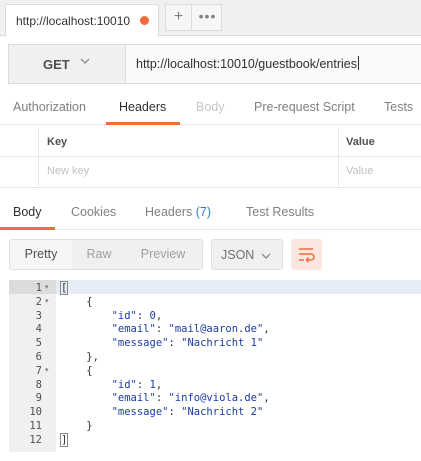  Describe the element at coordinates (304, 107) in the screenshot. I see `tab-pre-request-script: Pre-request Script` at that location.